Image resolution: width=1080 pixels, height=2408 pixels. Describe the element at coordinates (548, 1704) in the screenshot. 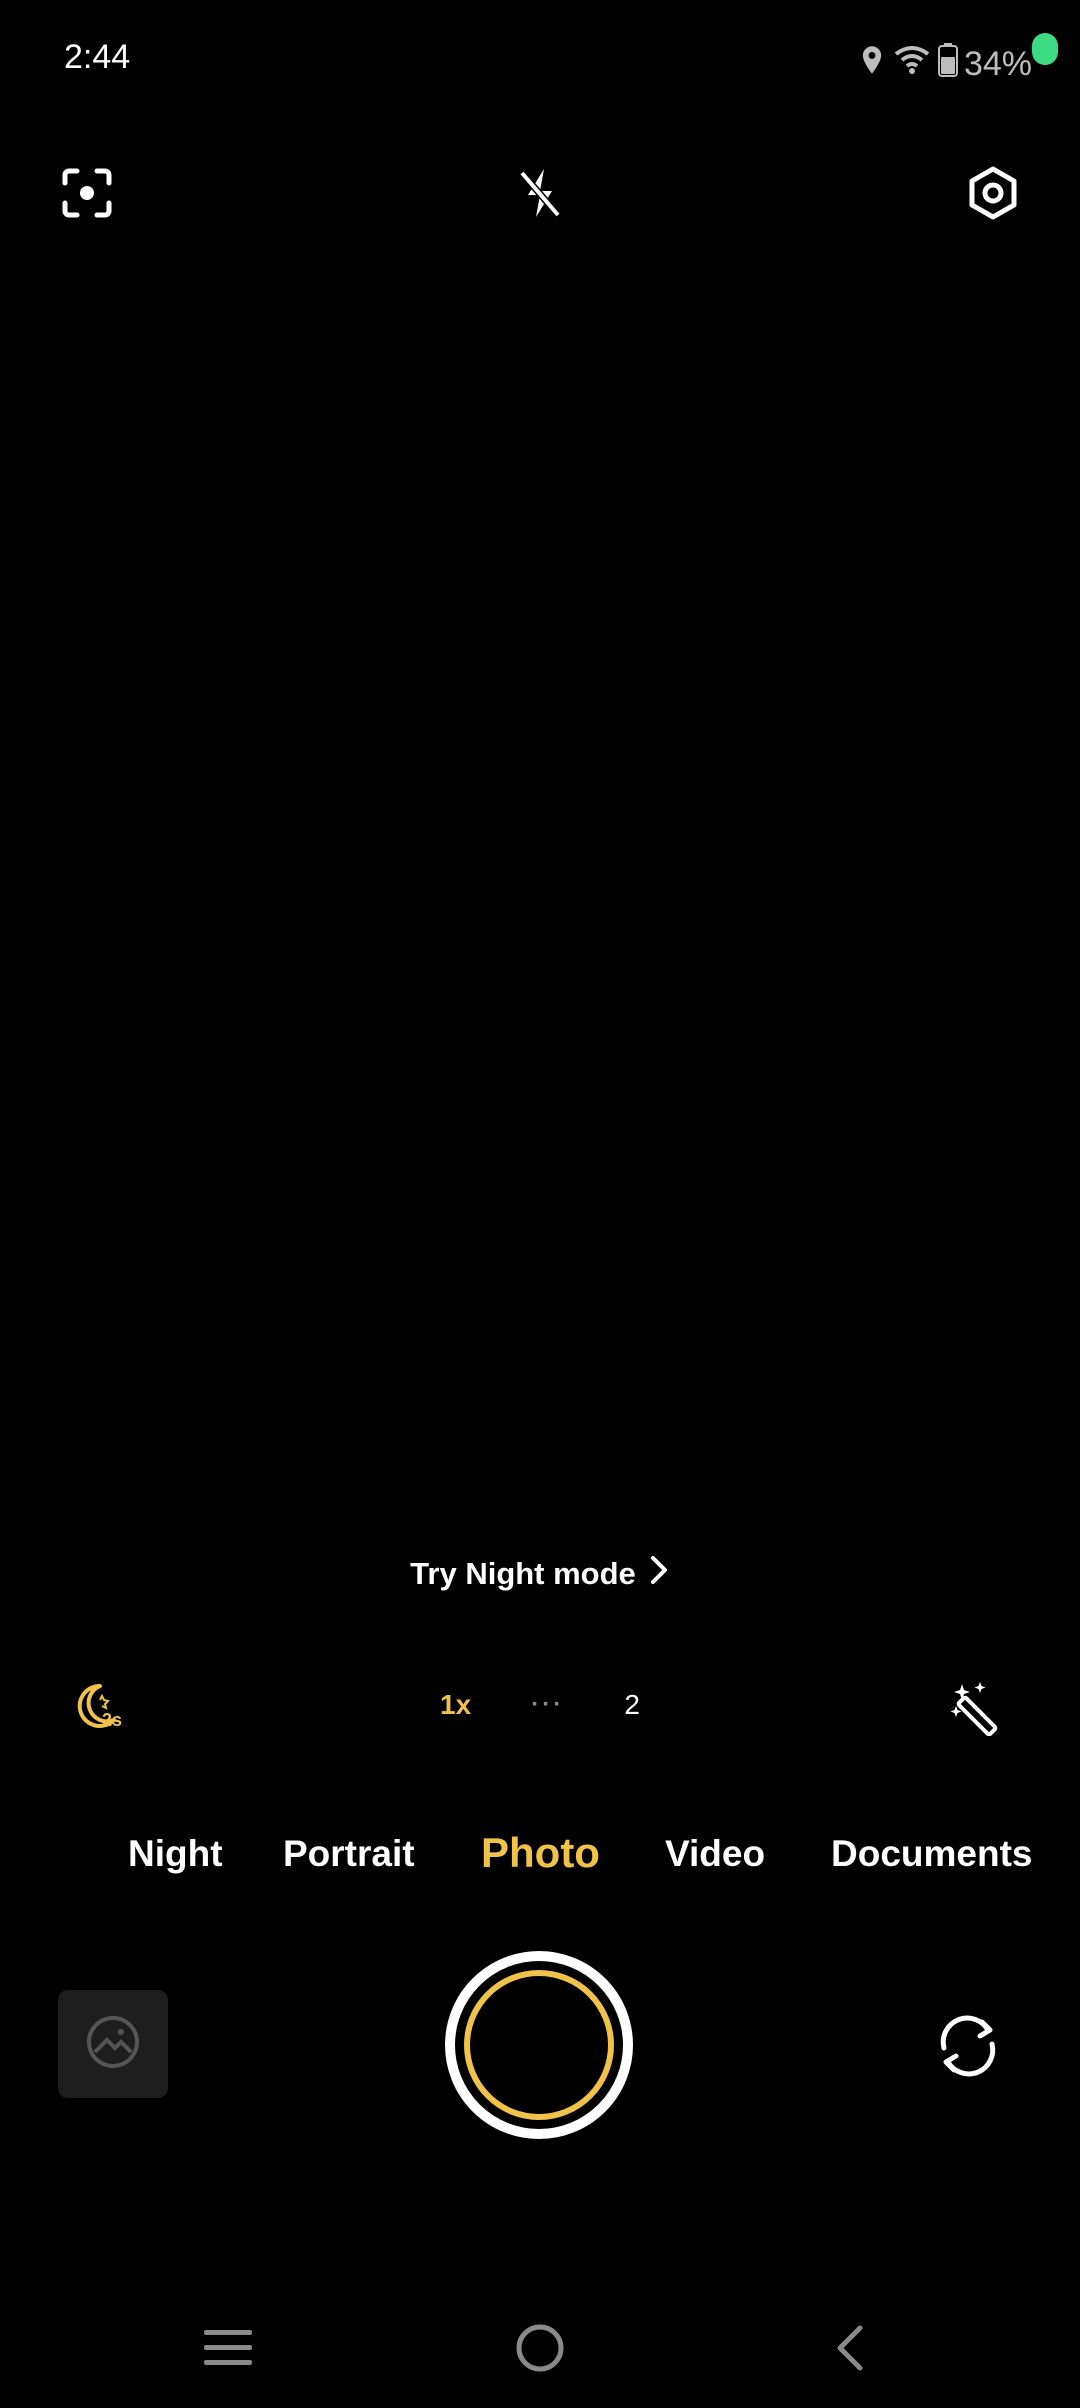

I see `zoom-dots: ···` at that location.